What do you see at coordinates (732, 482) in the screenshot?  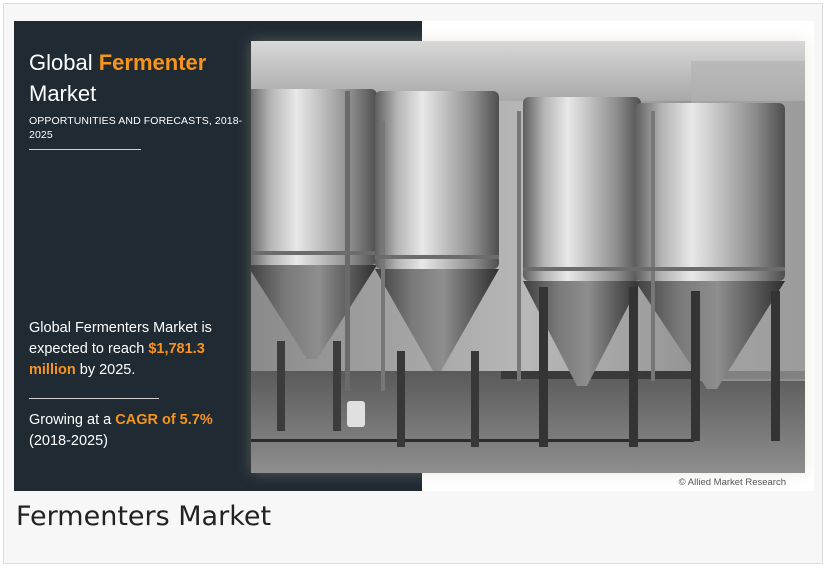 I see `copyright-notice: © Allied Market Research` at bounding box center [732, 482].